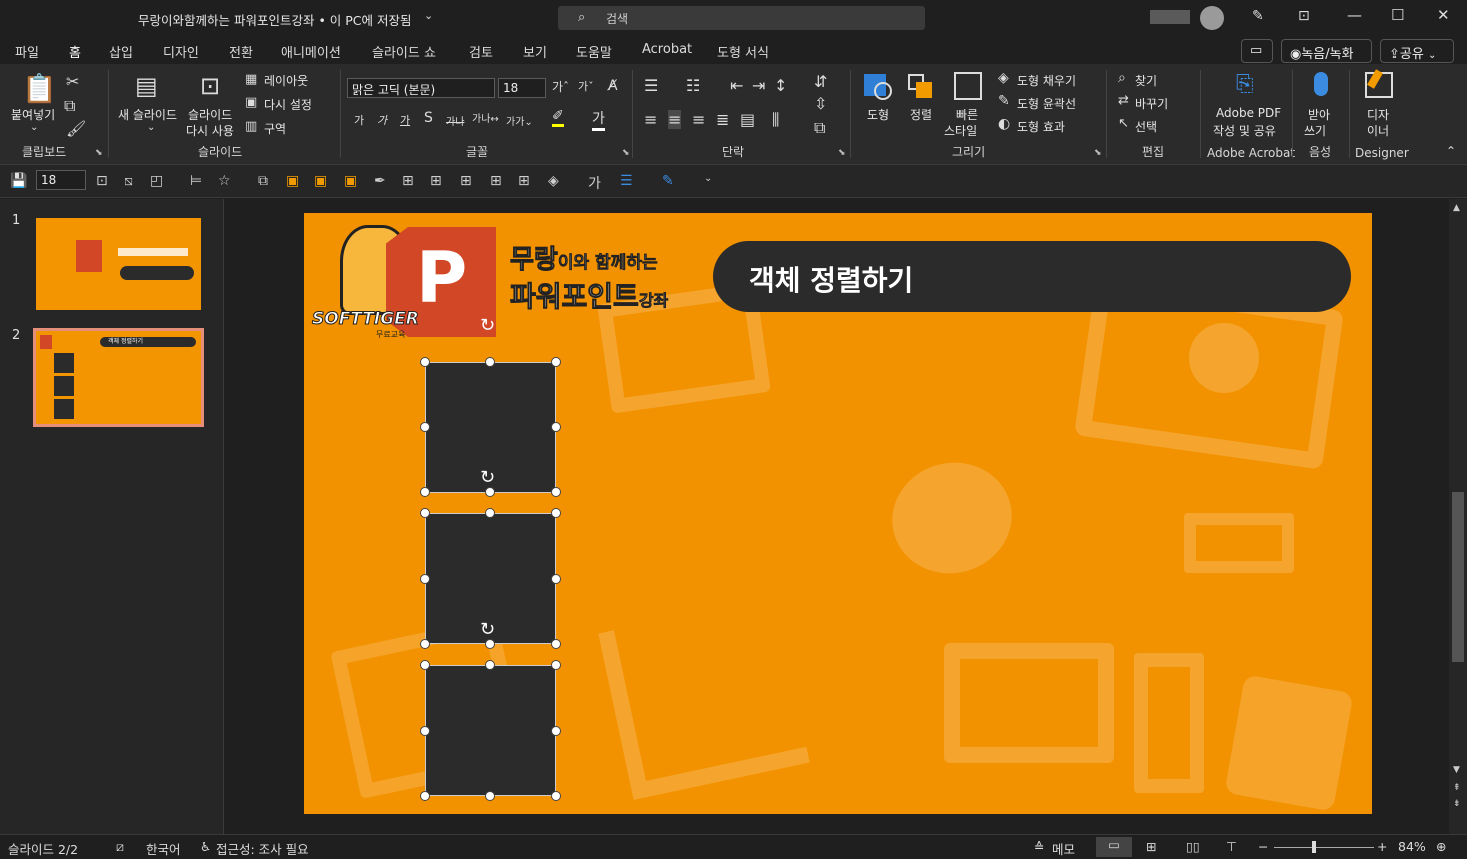  Describe the element at coordinates (72, 81) in the screenshot. I see `cut-icon: ✂` at that location.